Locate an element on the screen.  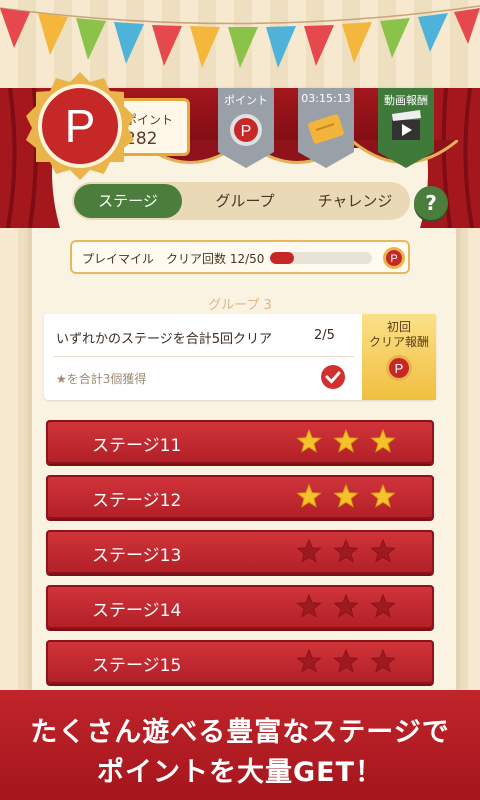
reward-line2: クリア報酬 is located at coordinates (398, 342).